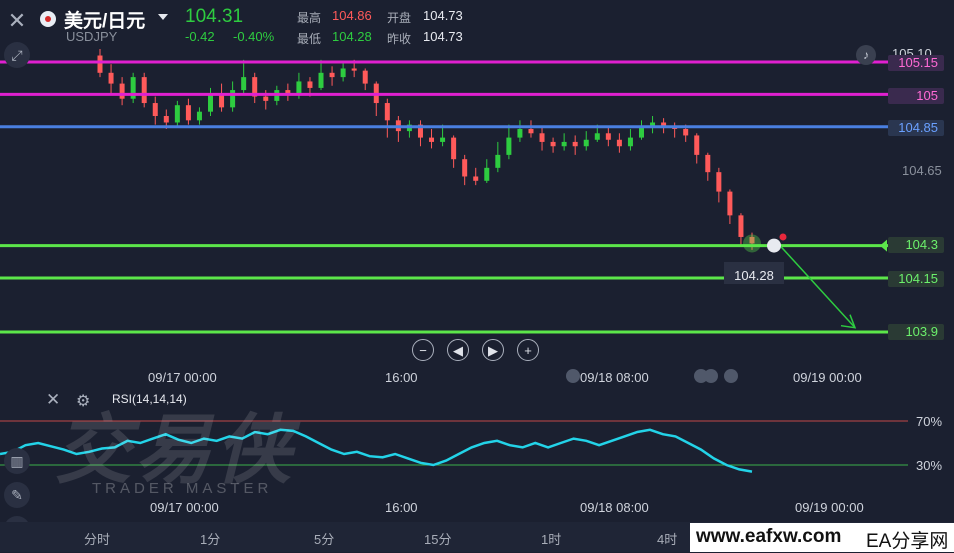 Image resolution: width=954 pixels, height=553 pixels. I want to click on zoom-in-button: +, so click(528, 350).